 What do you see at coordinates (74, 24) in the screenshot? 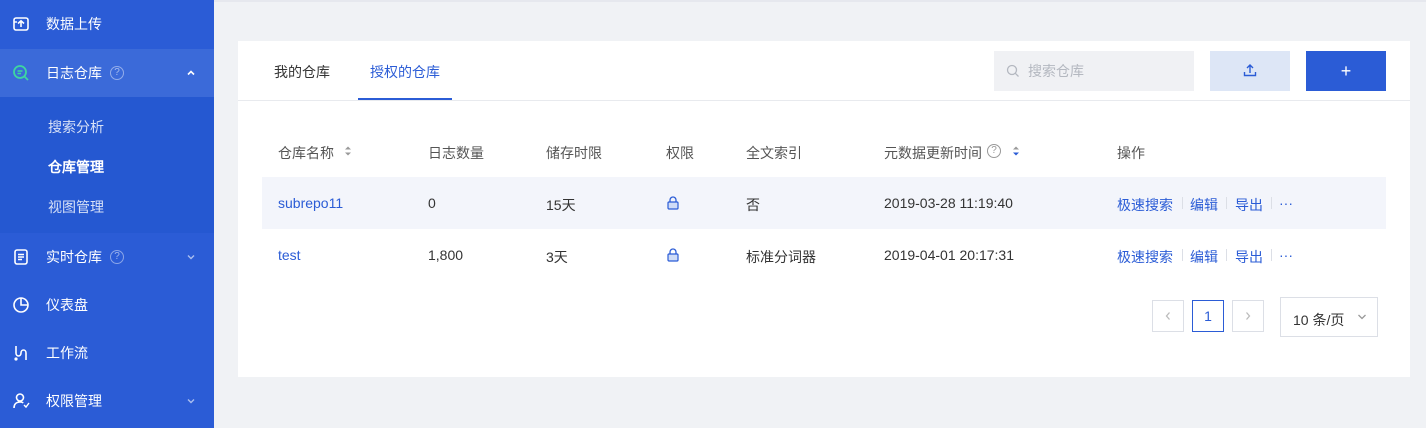
I see `sidebar-item-label: 数据上传` at bounding box center [74, 24].